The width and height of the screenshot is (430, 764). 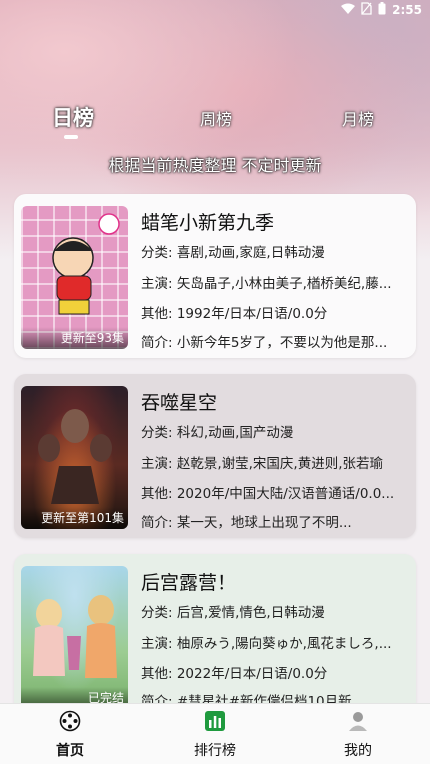 I want to click on ranking-tabs: 日榜 周榜 月榜, so click(x=215, y=120).